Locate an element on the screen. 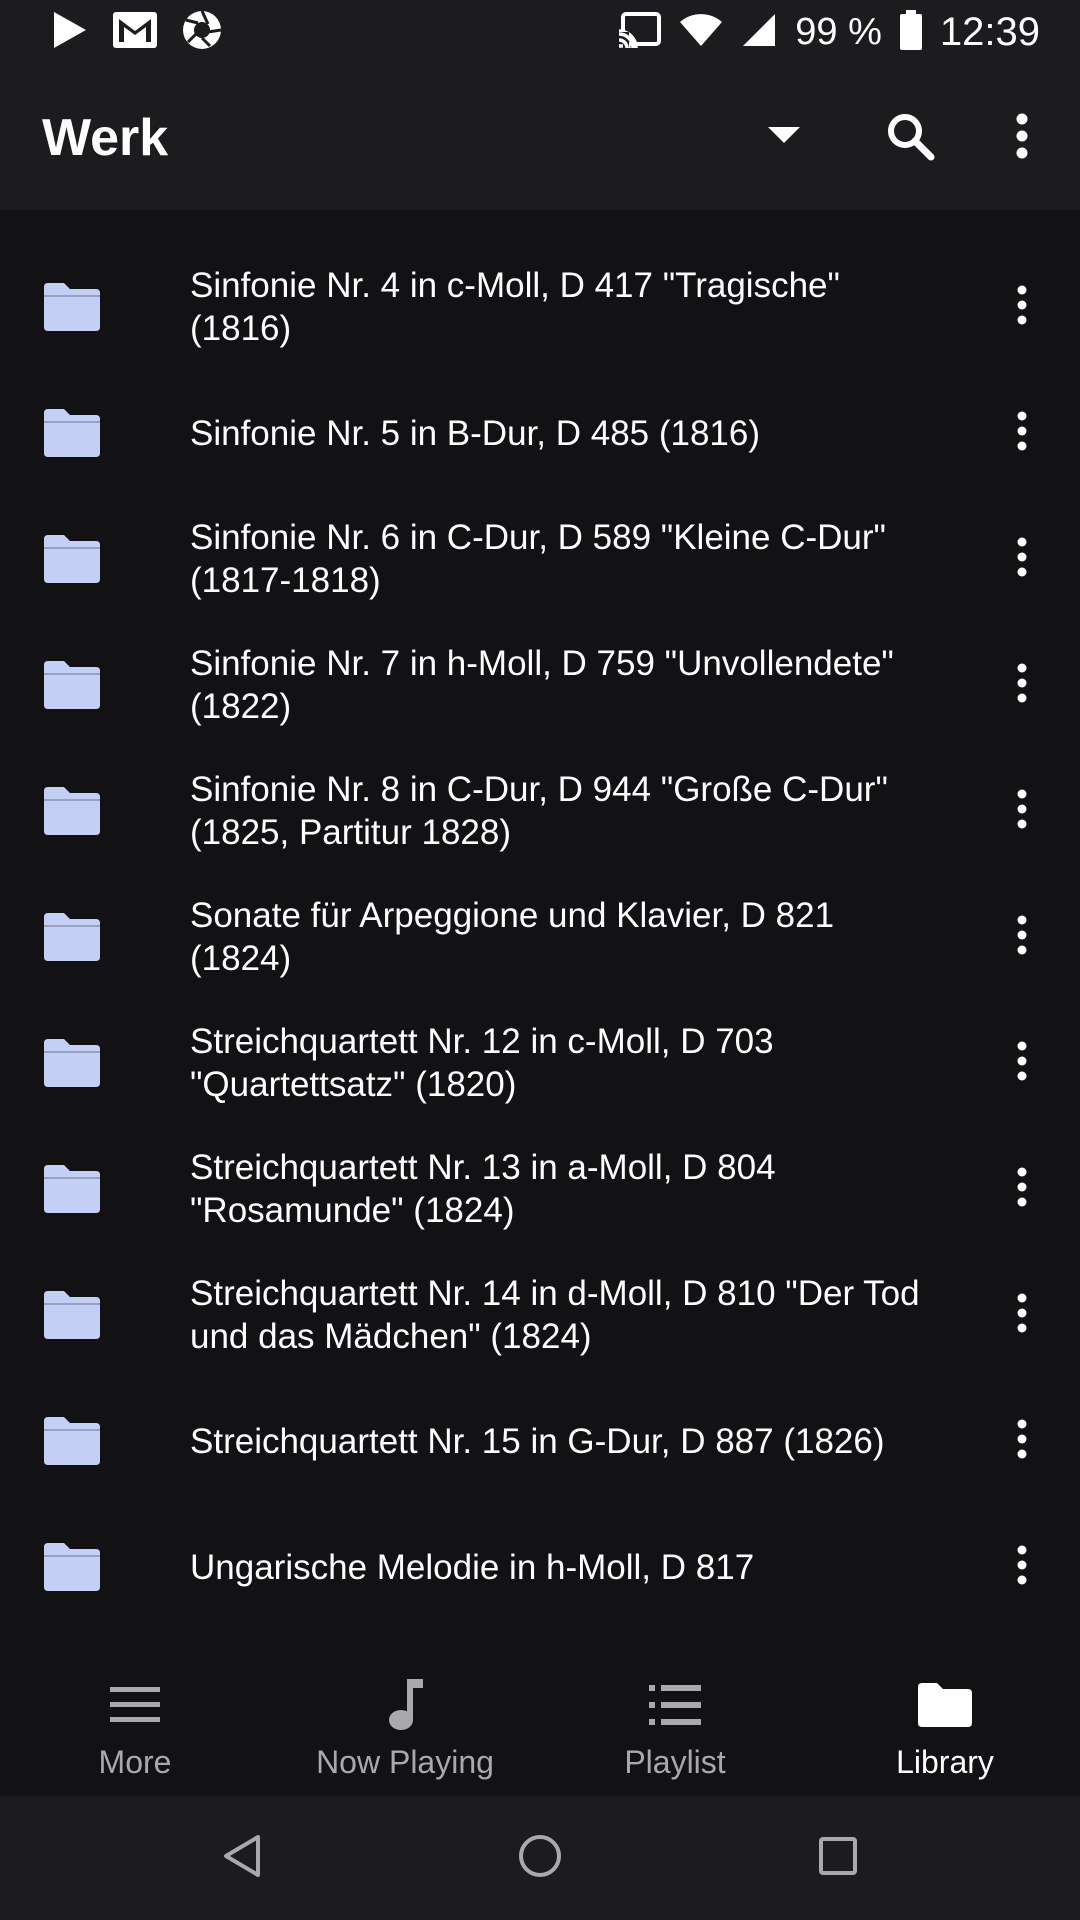  back-icon is located at coordinates (242, 1858).